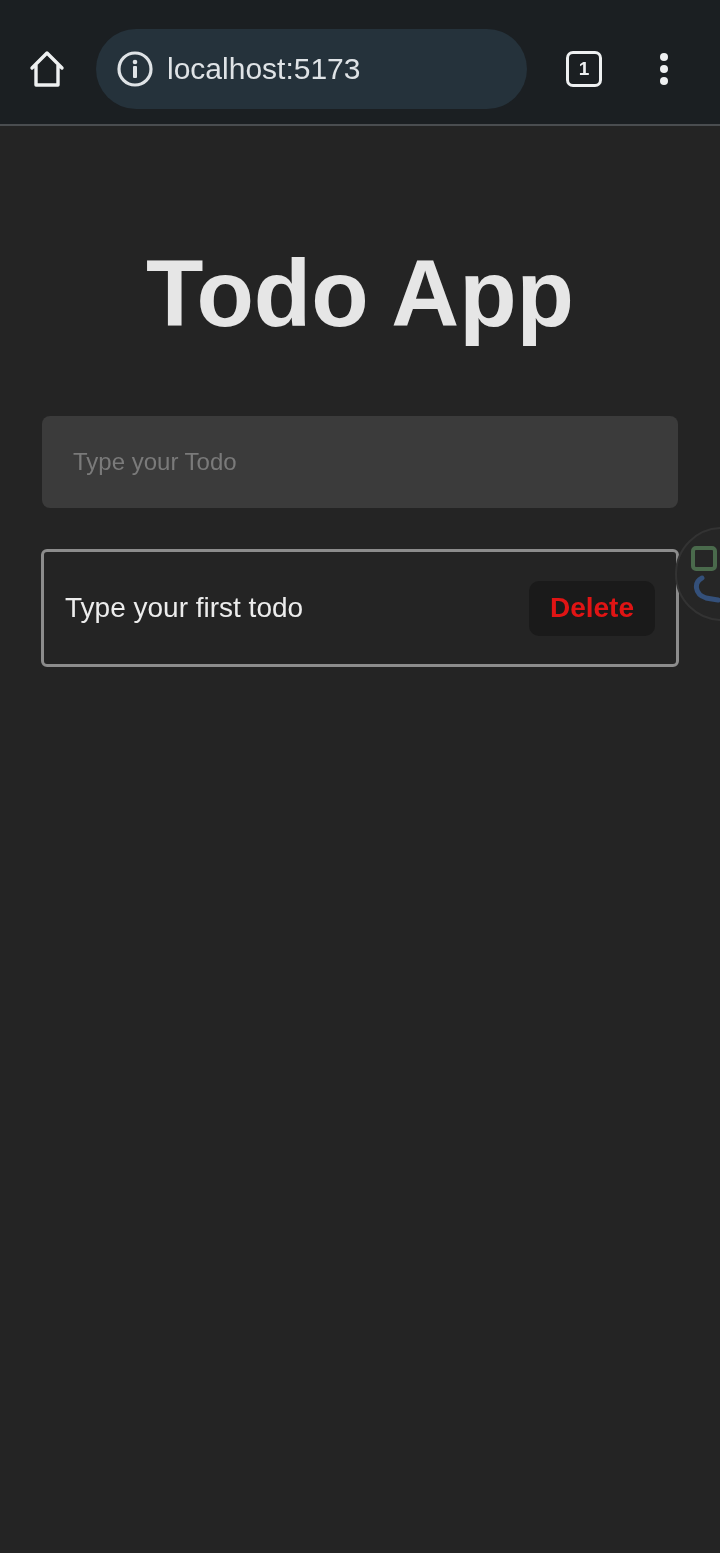  Describe the element at coordinates (664, 69) in the screenshot. I see `menu-icon` at that location.